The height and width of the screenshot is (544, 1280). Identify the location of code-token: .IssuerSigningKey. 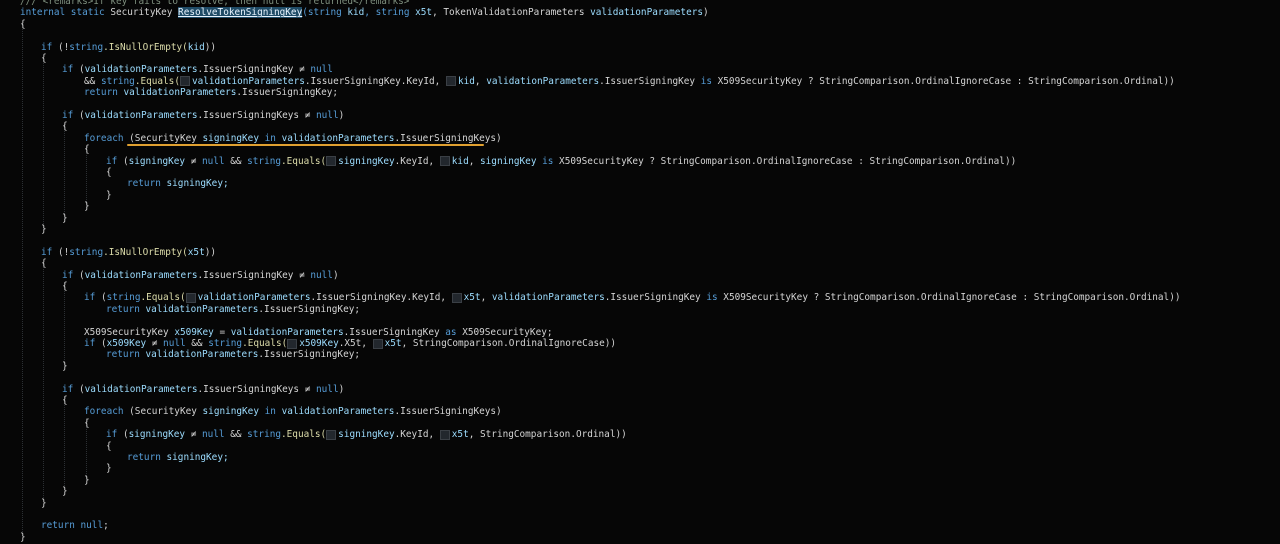
(655, 298).